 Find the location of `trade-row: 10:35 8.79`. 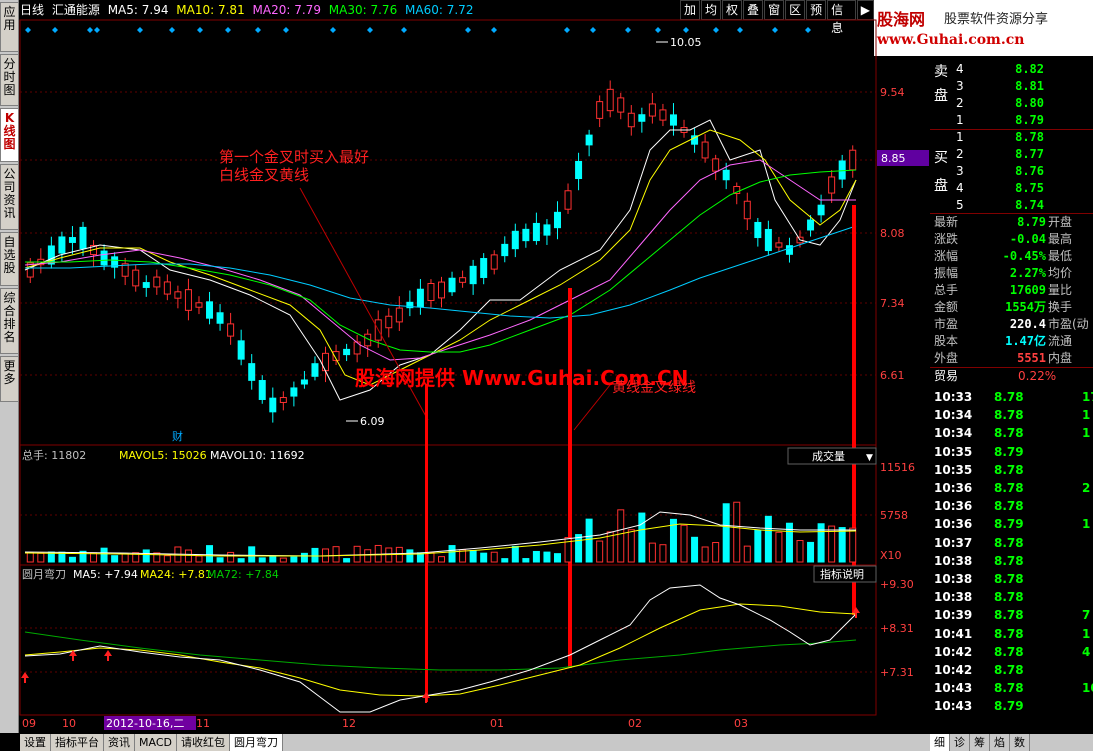

trade-row: 10:35 8.79 is located at coordinates (1013, 452).